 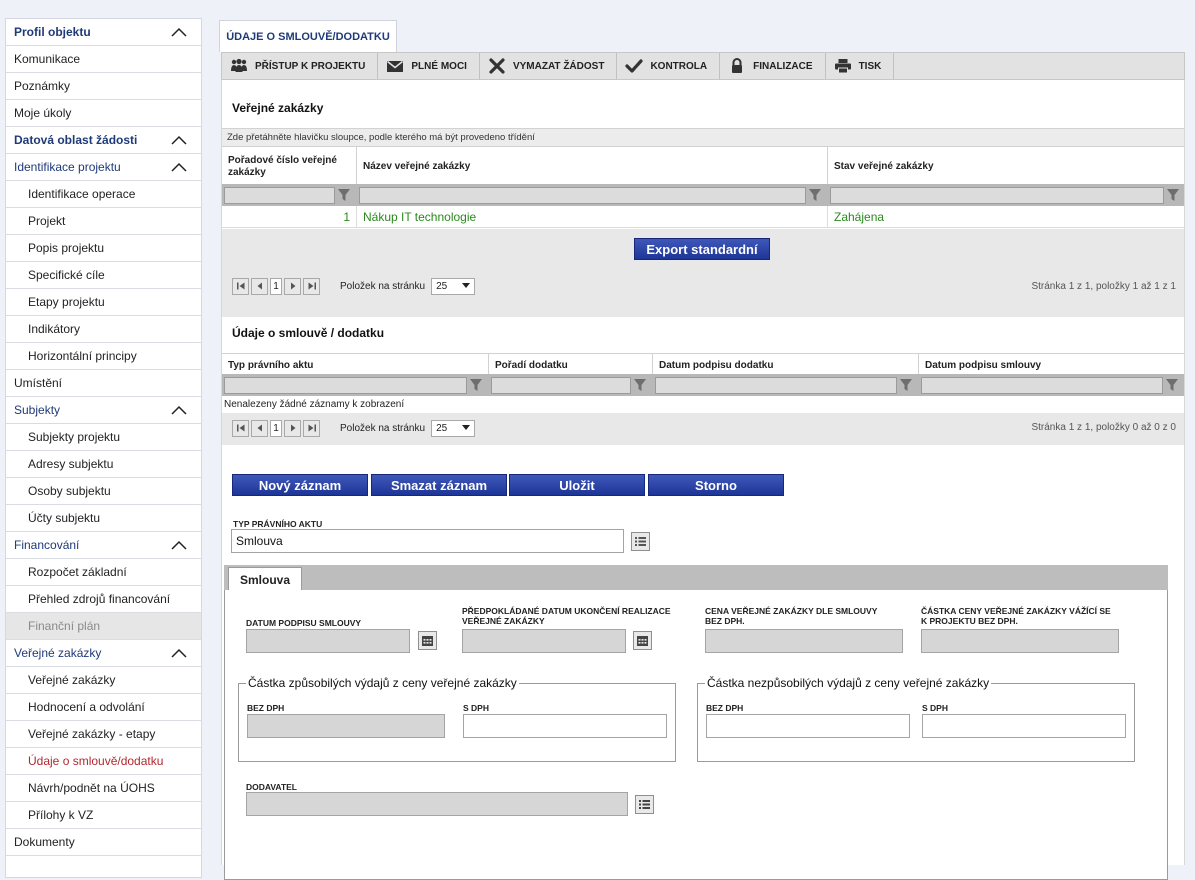 What do you see at coordinates (1042, 385) in the screenshot?
I see `filter-contract-date` at bounding box center [1042, 385].